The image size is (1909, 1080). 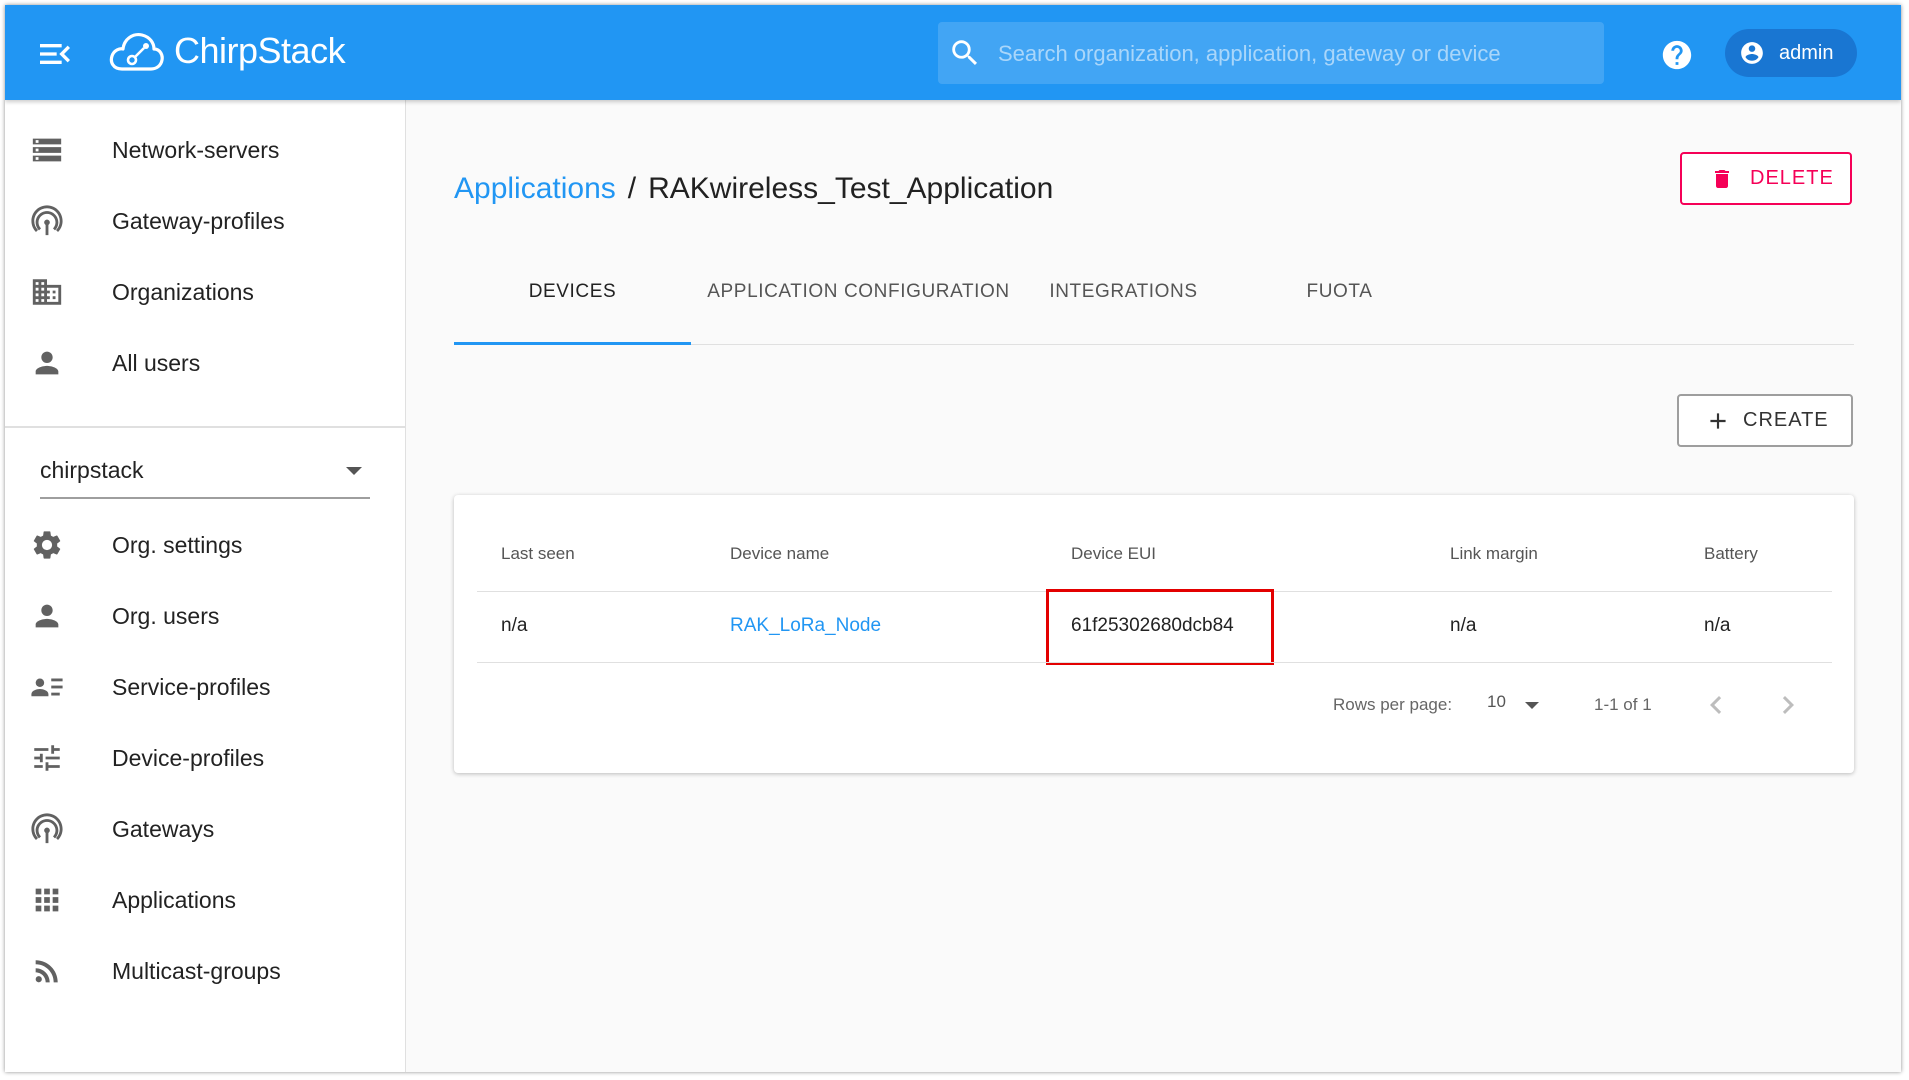 What do you see at coordinates (47, 758) in the screenshot?
I see `tune-sliders-icon` at bounding box center [47, 758].